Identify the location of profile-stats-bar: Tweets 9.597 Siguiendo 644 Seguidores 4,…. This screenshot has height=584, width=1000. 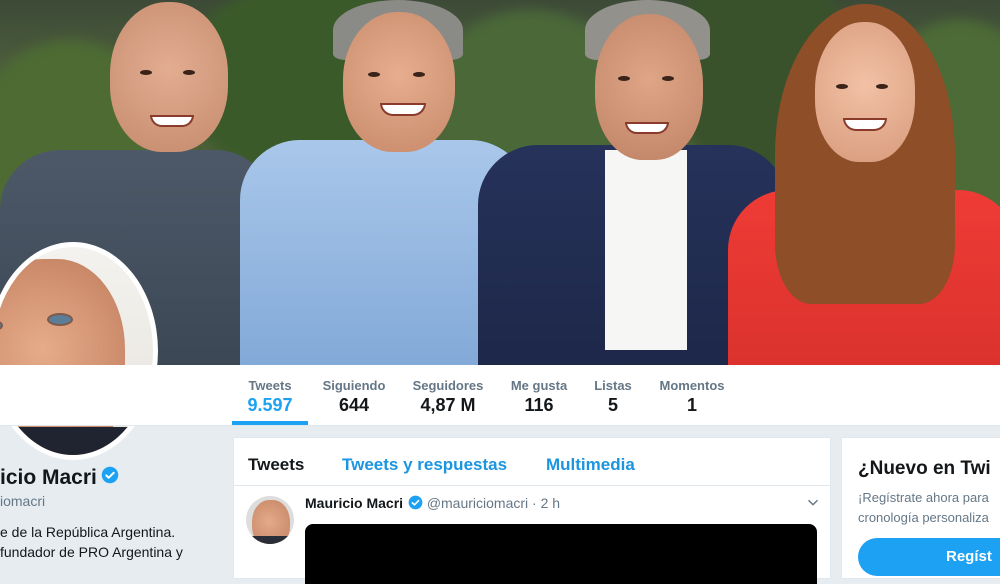
(500, 395).